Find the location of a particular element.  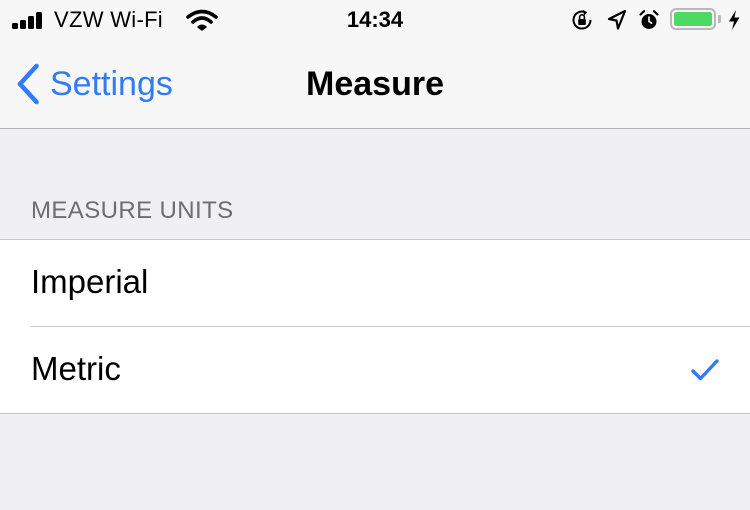

page-title: Measure is located at coordinates (375, 84).